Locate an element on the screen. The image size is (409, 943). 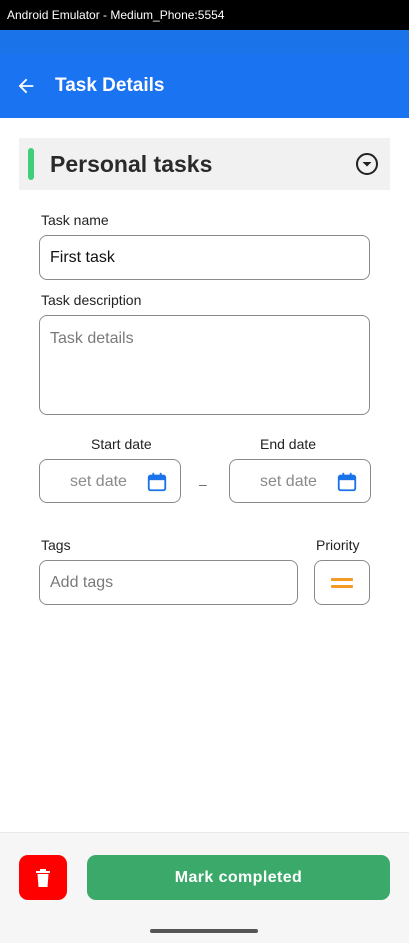
list-color-accent is located at coordinates (31, 164).